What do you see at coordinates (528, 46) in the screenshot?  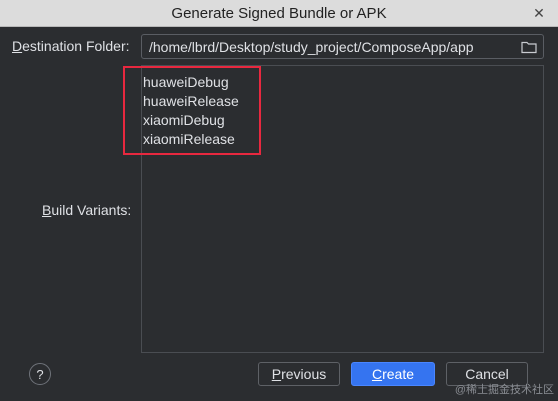 I see `folder-icon` at bounding box center [528, 46].